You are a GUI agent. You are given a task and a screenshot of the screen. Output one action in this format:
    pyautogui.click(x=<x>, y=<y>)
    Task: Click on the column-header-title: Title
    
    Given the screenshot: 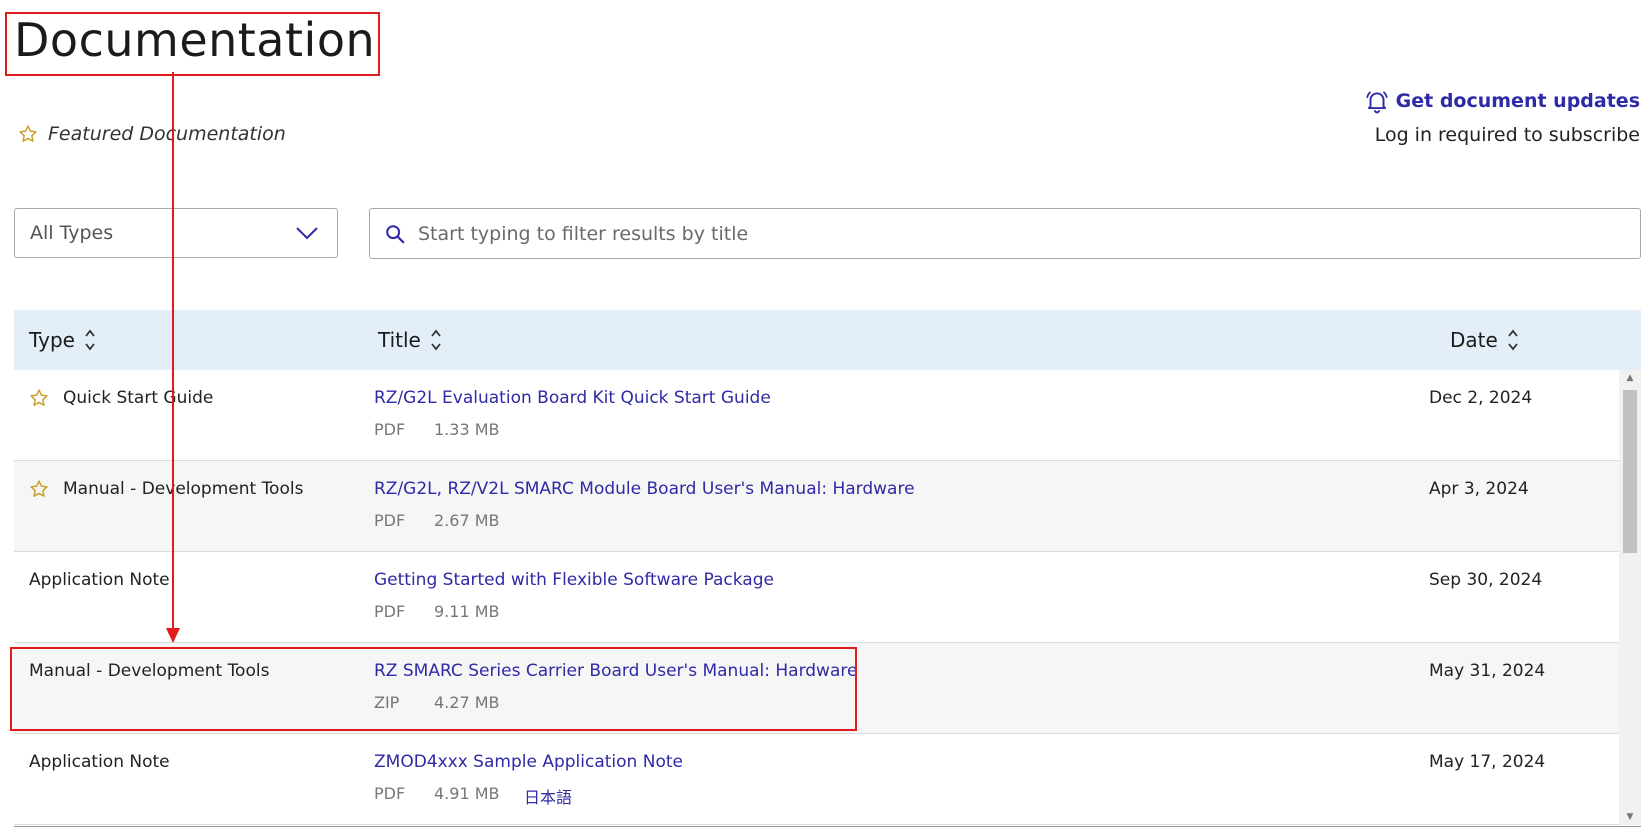 What is the action you would take?
    pyautogui.click(x=410, y=340)
    